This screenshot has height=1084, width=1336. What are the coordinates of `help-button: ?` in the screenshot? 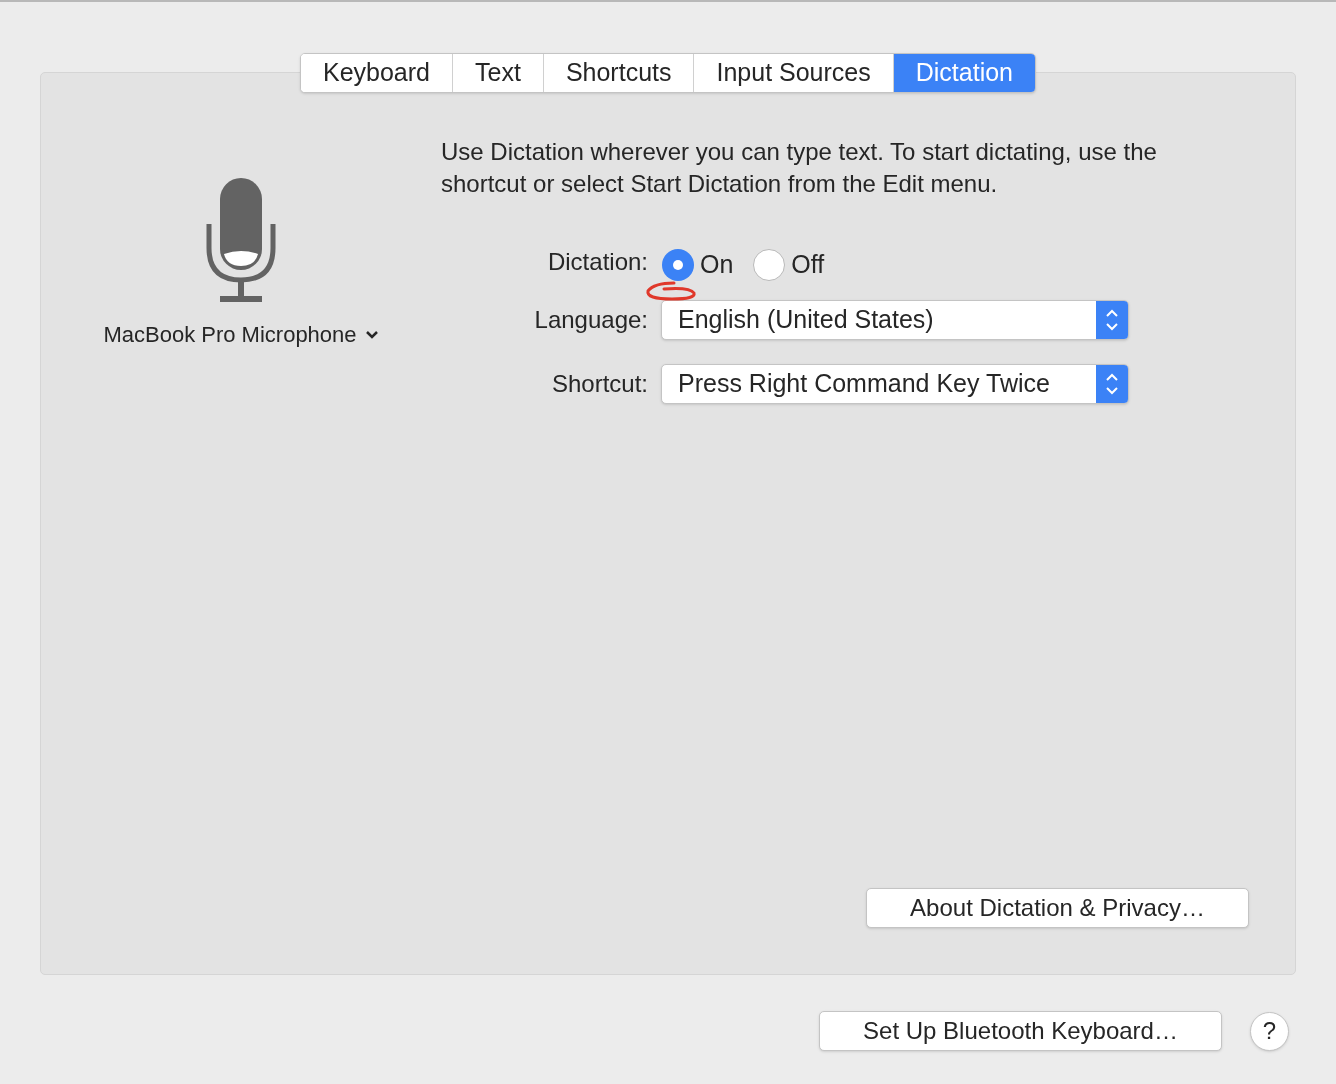 It's located at (1269, 1031).